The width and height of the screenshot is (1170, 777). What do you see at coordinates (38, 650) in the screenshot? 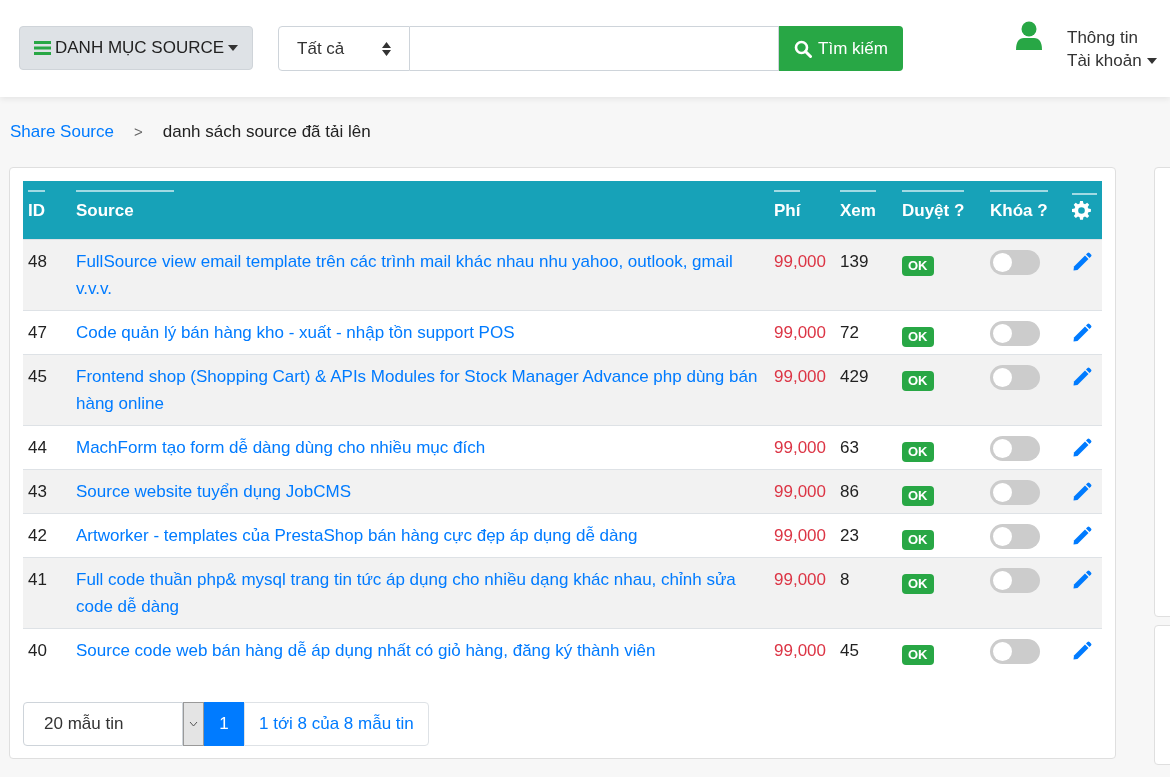
I see `id-cell-text: 40` at bounding box center [38, 650].